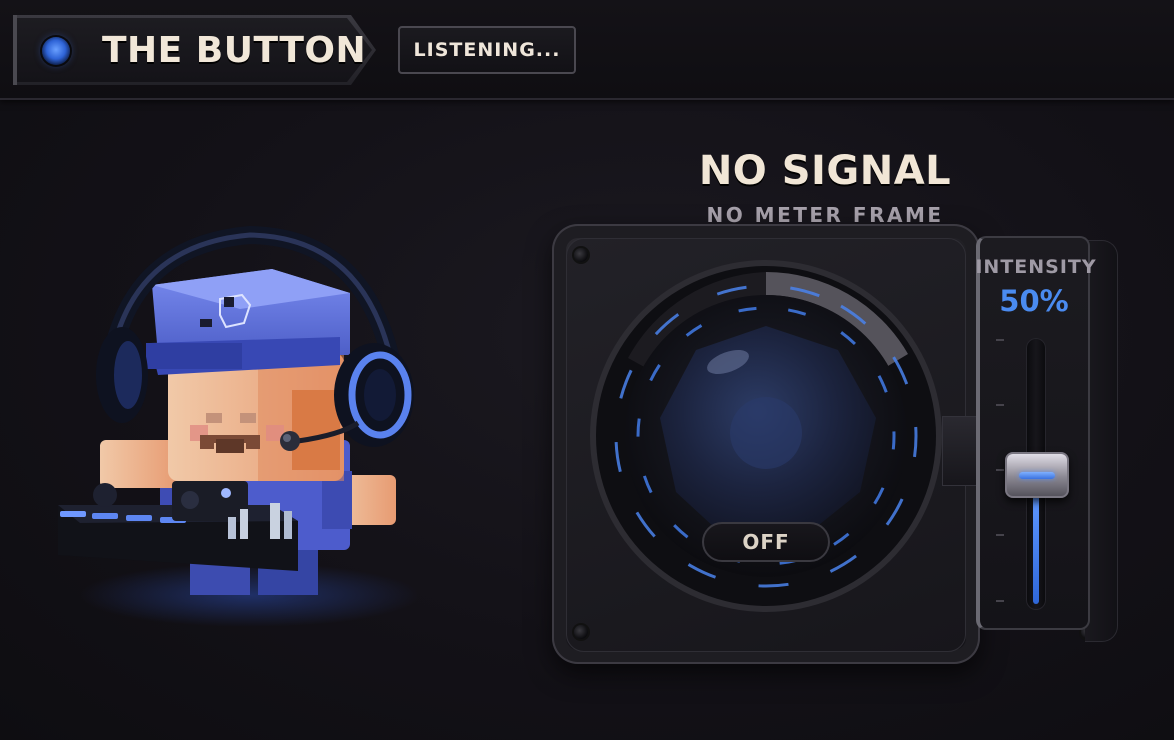 This screenshot has height=740, width=1174. I want to click on intensity-slider-handle, so click(1037, 475).